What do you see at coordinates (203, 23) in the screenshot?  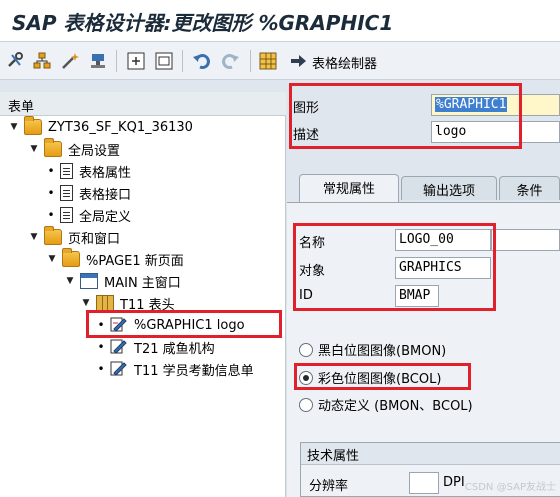 I see `window-title: SAP 表格设计器:更改图形 %GRAPHIC1` at bounding box center [203, 23].